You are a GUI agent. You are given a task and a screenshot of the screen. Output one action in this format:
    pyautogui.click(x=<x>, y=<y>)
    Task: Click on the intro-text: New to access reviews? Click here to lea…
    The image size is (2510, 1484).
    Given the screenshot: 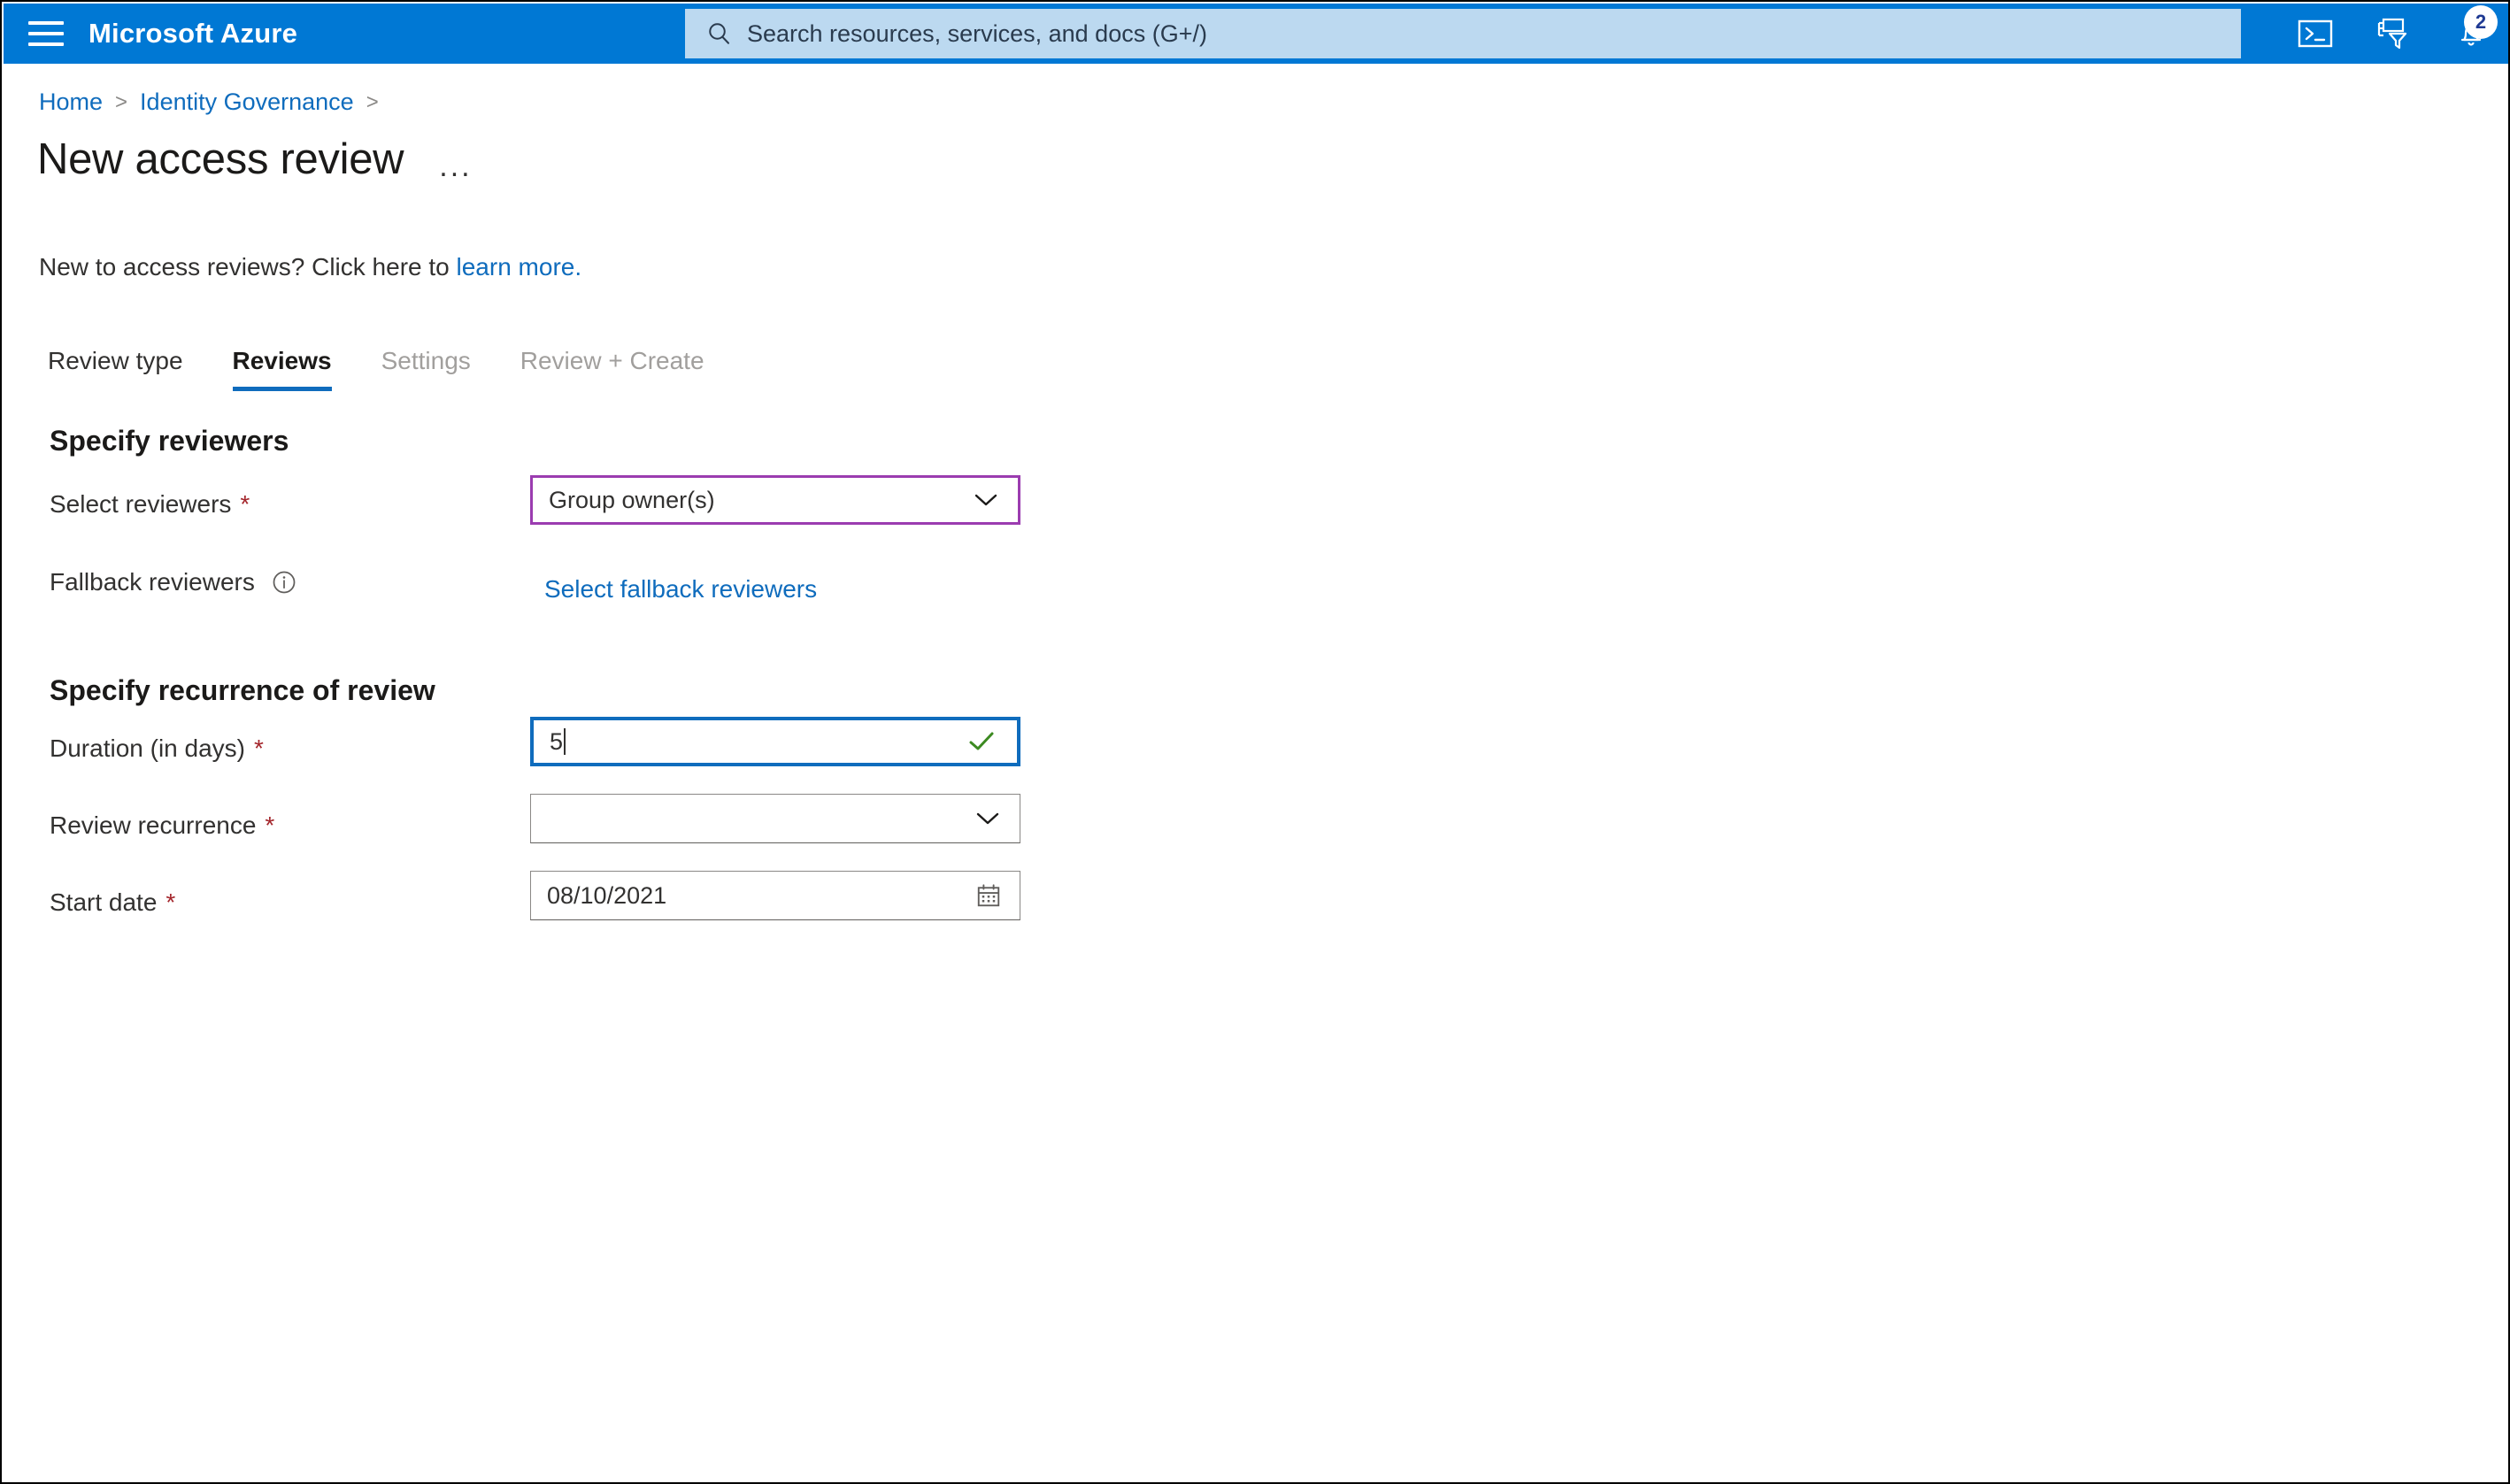 What is the action you would take?
    pyautogui.click(x=310, y=267)
    